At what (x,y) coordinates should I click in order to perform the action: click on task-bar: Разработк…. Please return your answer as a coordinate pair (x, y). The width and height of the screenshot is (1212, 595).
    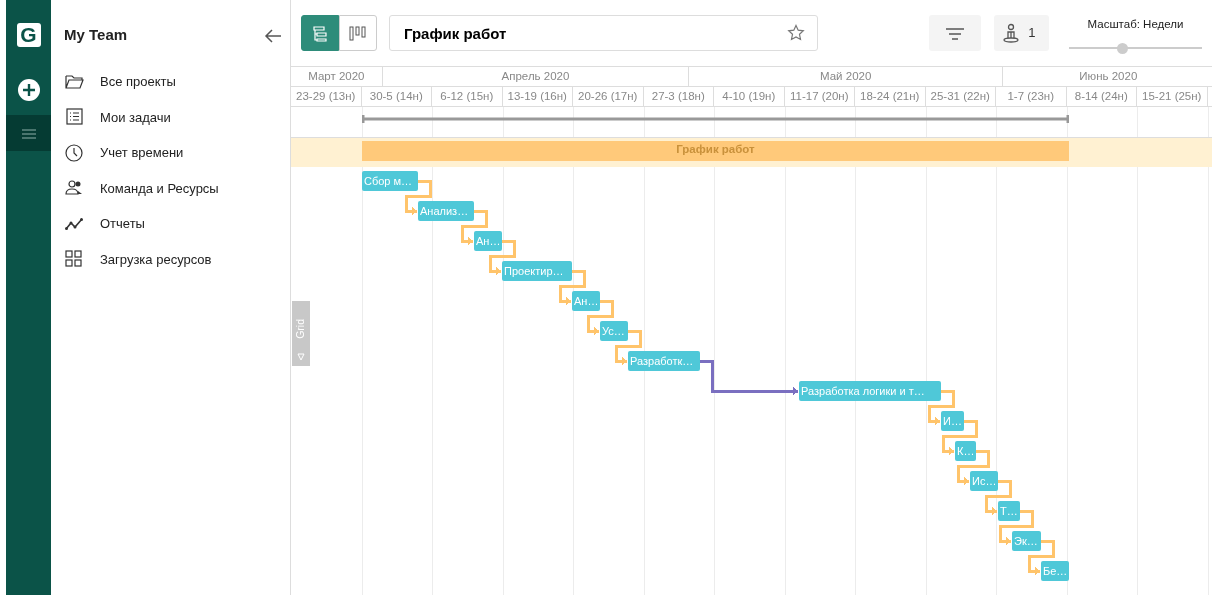
    Looking at the image, I should click on (664, 361).